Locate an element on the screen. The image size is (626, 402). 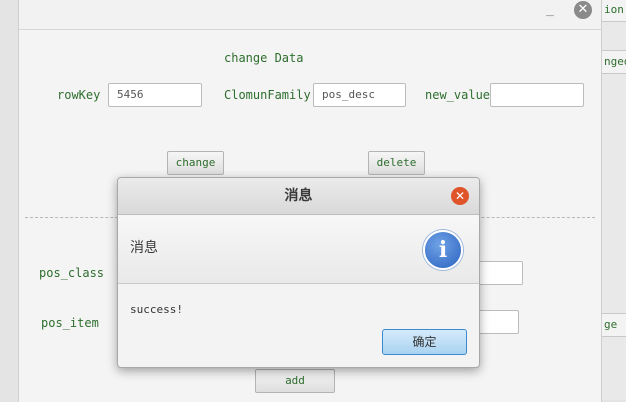
dialog-title-bar: 消息 ✕ is located at coordinates (298, 196).